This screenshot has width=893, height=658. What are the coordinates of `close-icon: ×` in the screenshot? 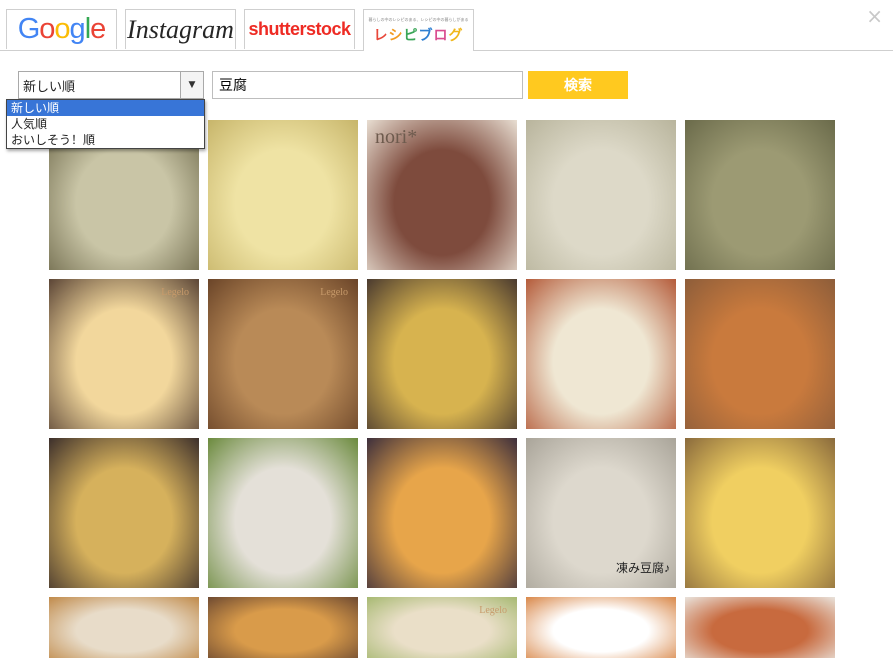 It's located at (874, 16).